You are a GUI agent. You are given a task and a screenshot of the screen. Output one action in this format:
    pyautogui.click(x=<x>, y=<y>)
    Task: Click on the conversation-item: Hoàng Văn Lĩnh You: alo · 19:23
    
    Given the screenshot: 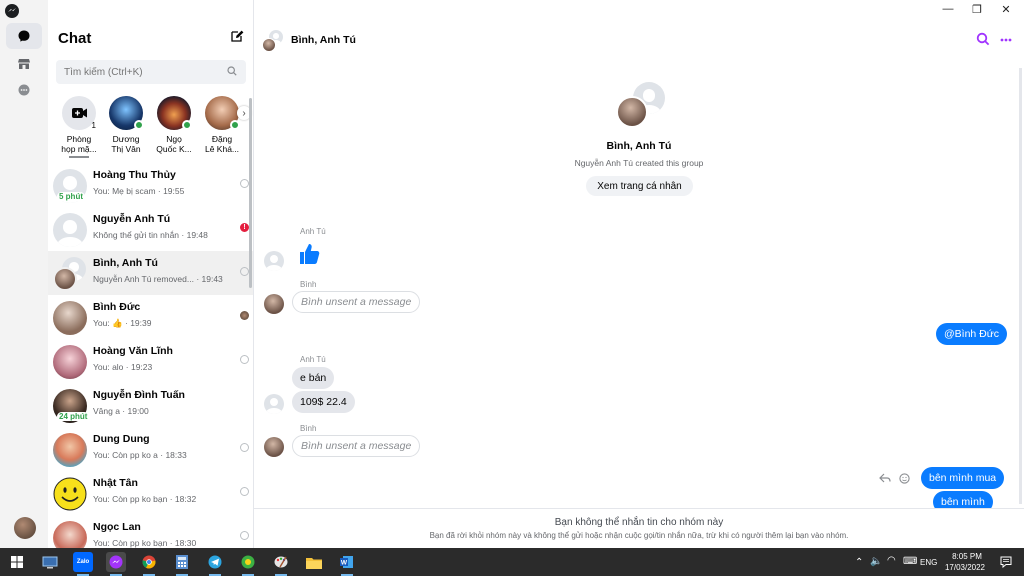 What is the action you would take?
    pyautogui.click(x=150, y=361)
    